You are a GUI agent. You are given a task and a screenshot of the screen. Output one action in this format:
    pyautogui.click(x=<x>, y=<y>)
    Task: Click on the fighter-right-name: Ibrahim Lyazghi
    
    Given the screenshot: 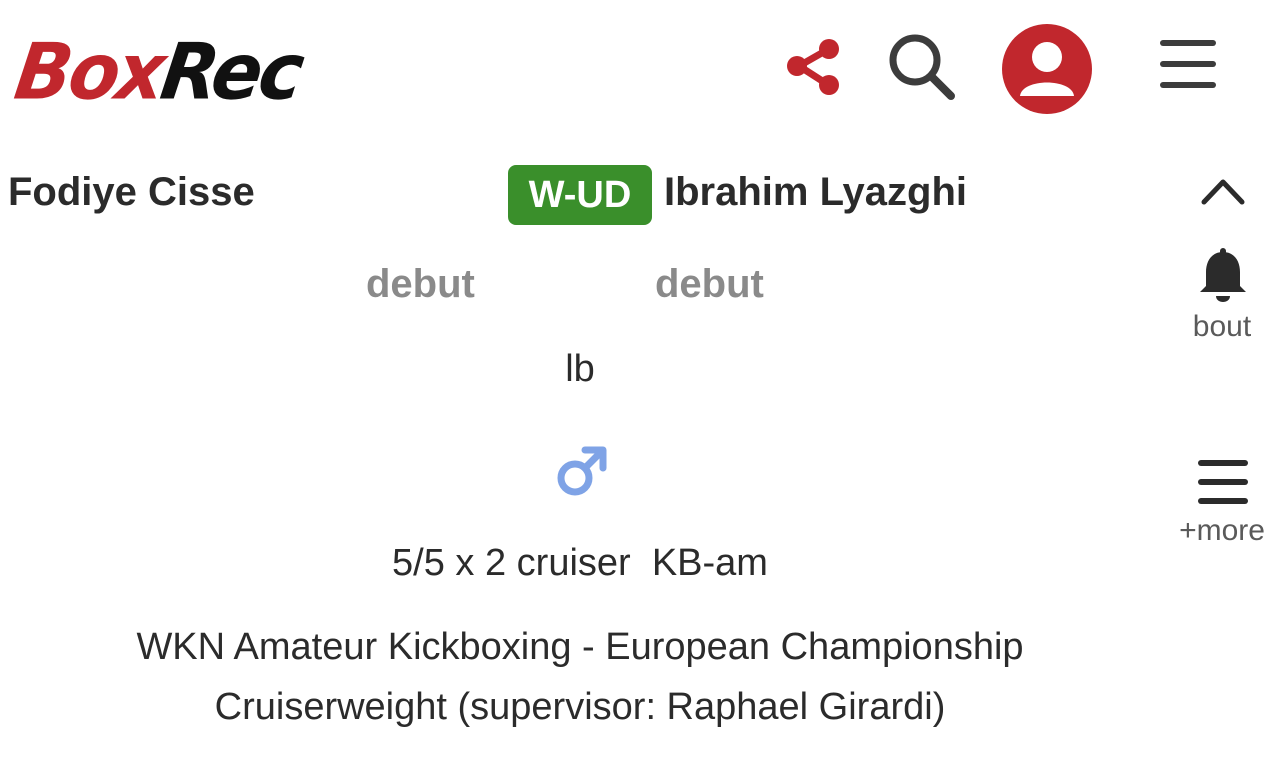 What is the action you would take?
    pyautogui.click(x=815, y=192)
    